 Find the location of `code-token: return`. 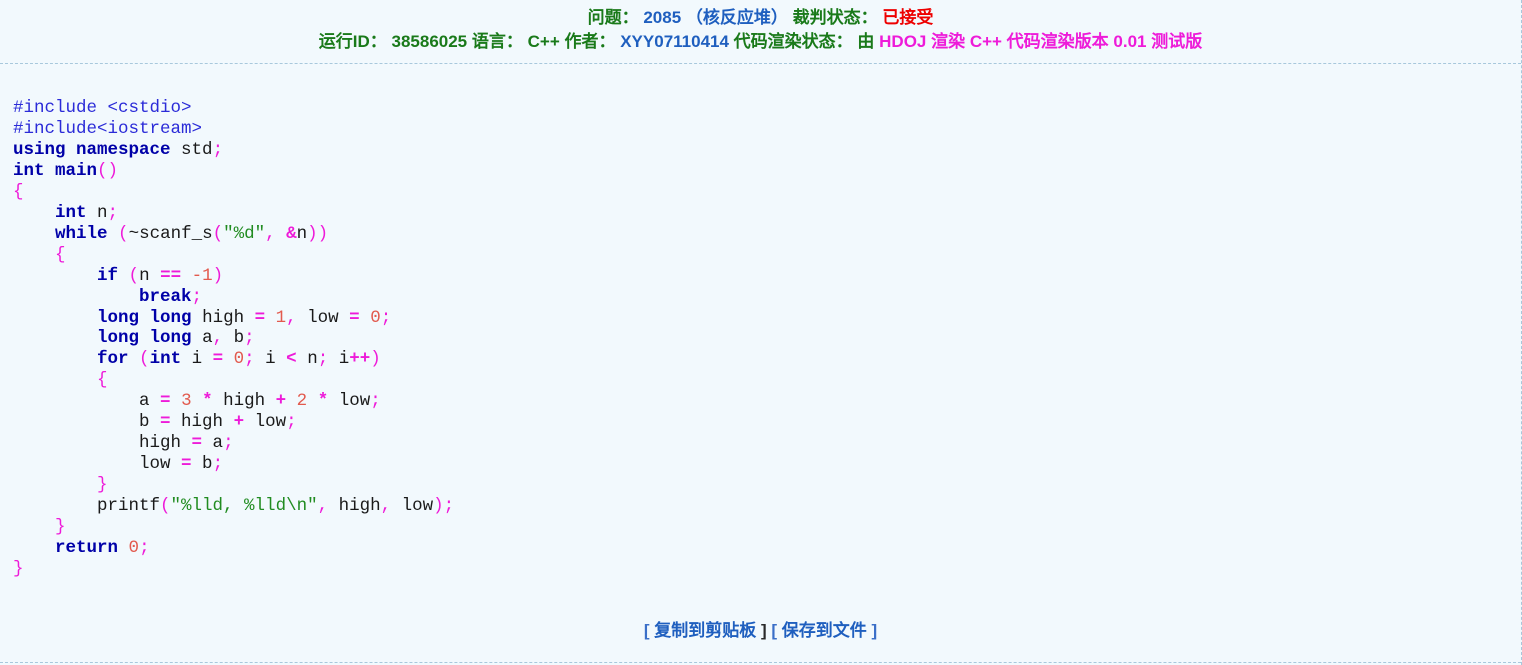

code-token: return is located at coordinates (87, 548).